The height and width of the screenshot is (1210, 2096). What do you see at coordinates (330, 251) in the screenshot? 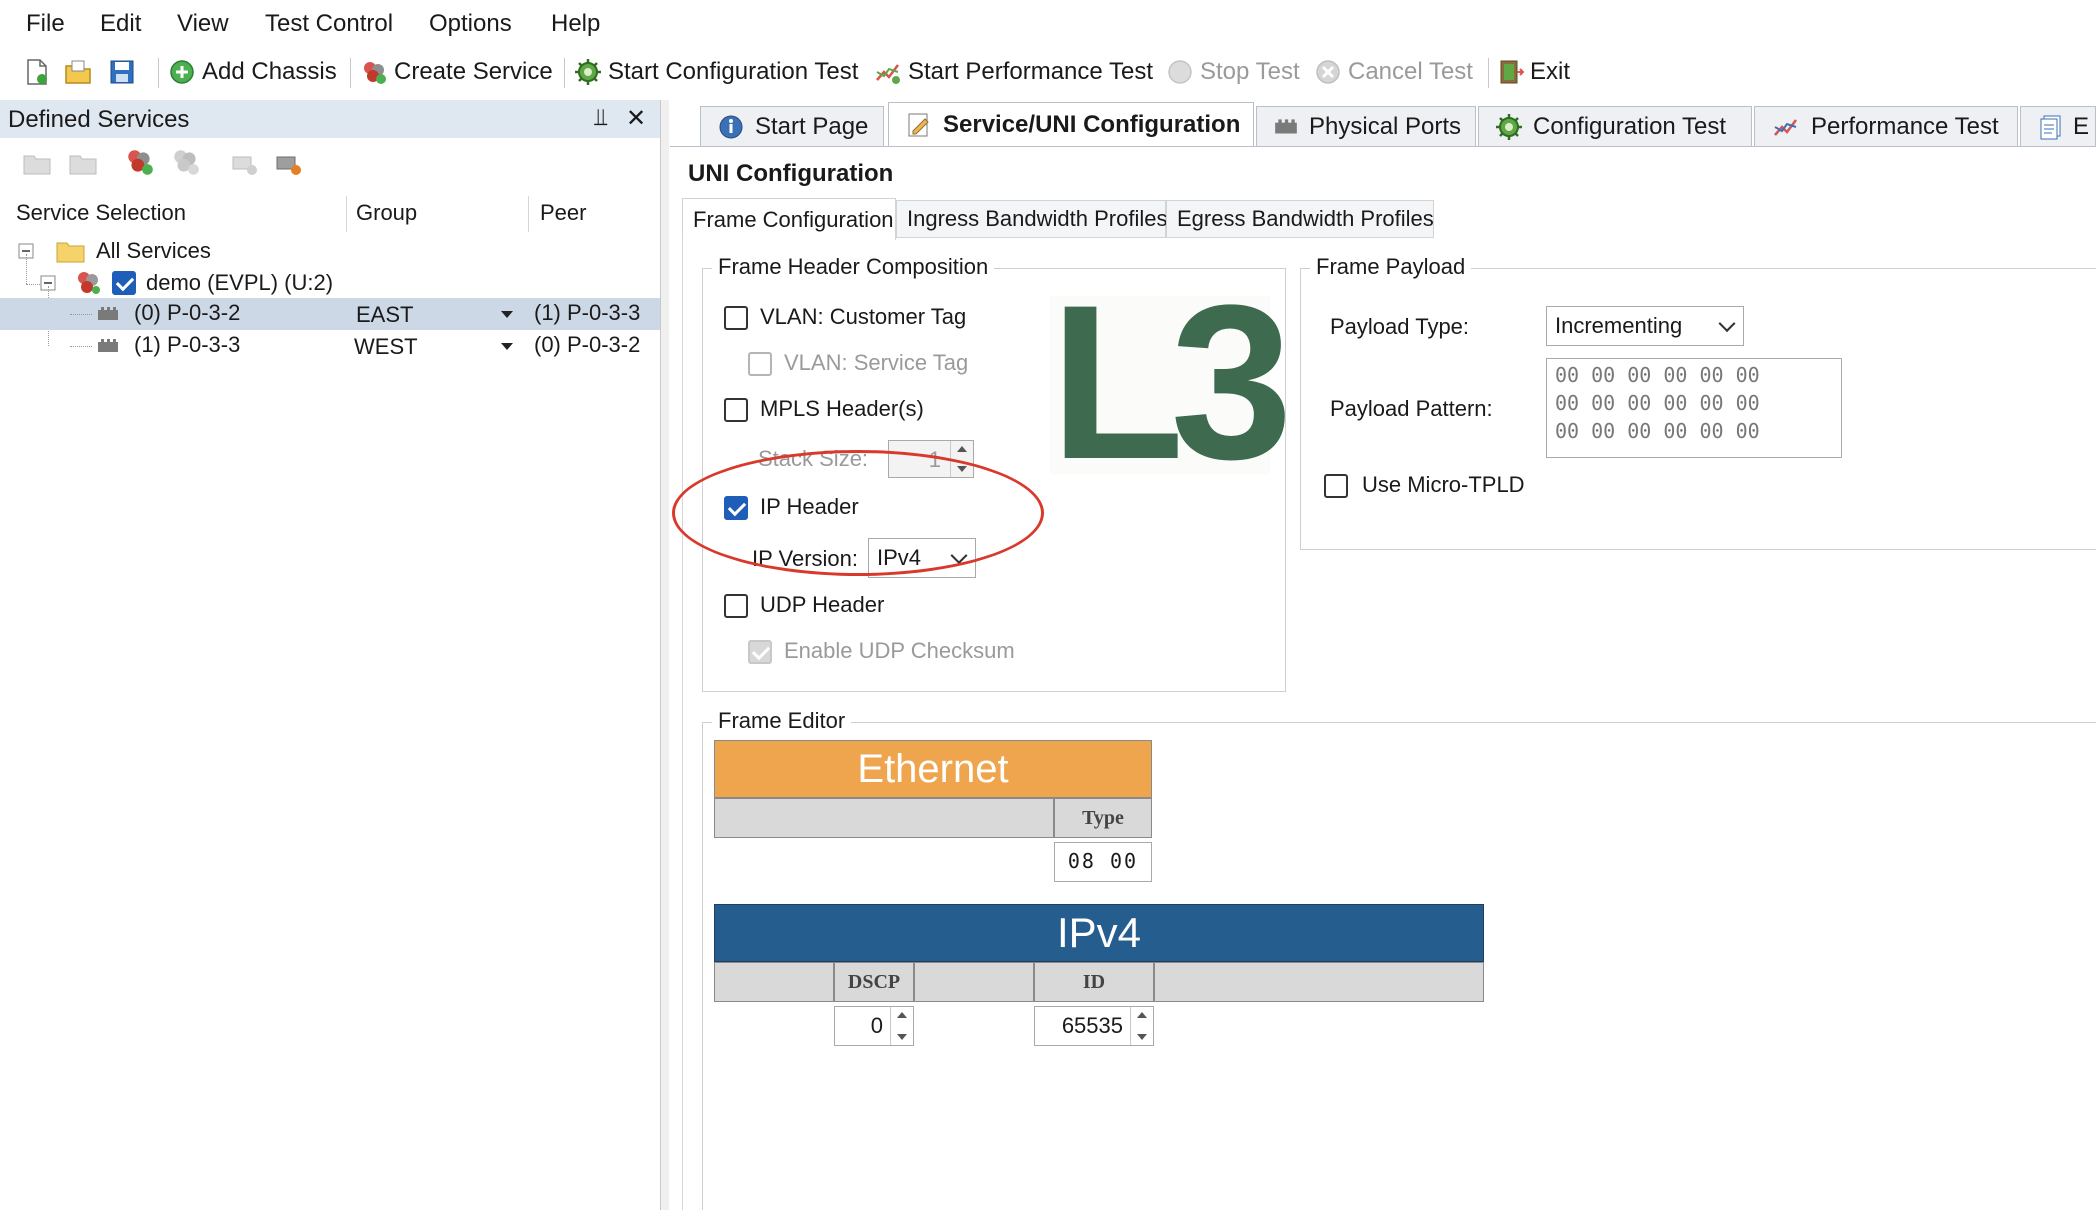
I see `tree-item-all-services: All Services` at bounding box center [330, 251].